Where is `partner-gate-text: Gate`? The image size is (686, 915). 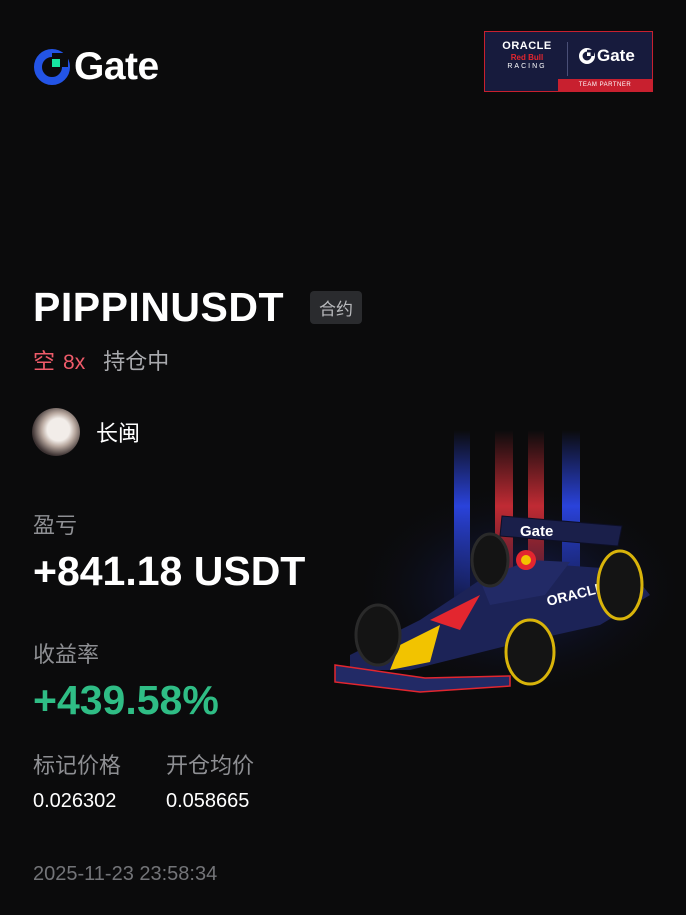
partner-gate-text: Gate is located at coordinates (616, 55).